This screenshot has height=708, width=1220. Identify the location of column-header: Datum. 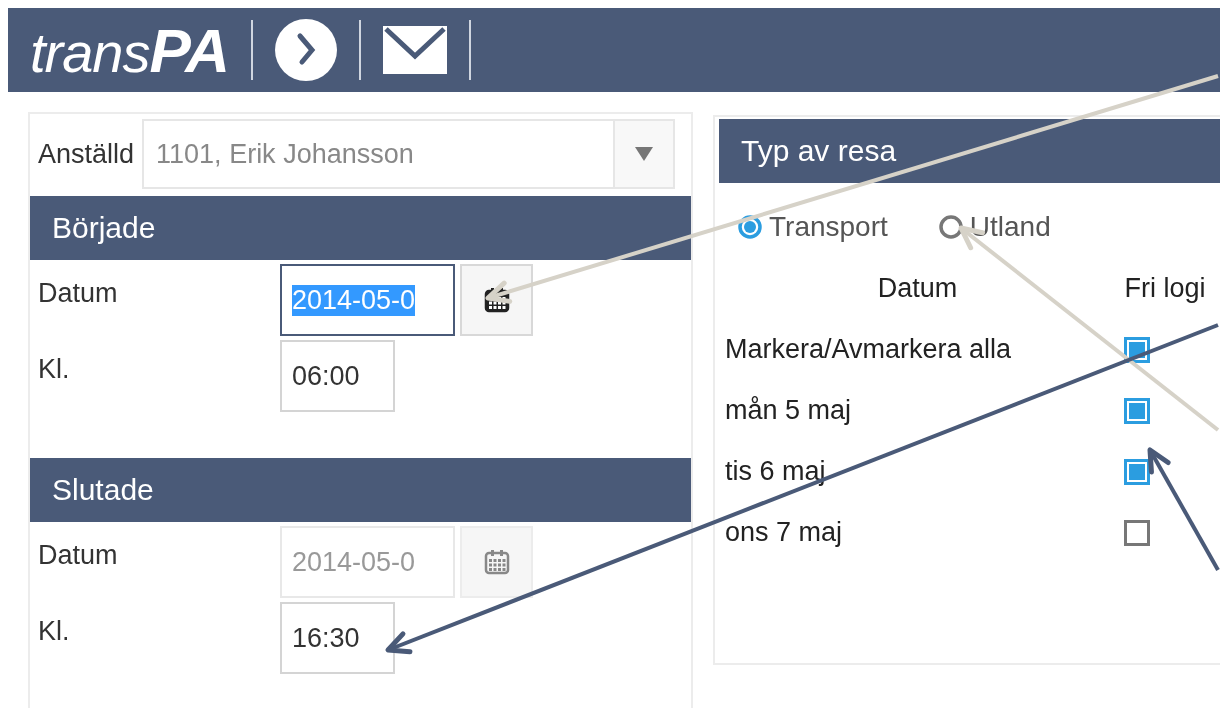
(917, 288).